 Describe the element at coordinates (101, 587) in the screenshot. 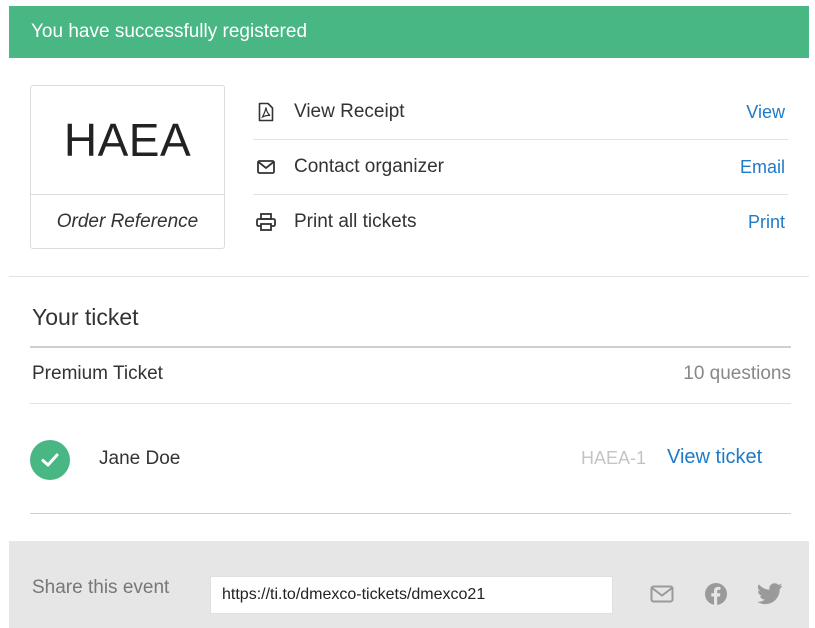

I see `share-label: Share this event` at that location.